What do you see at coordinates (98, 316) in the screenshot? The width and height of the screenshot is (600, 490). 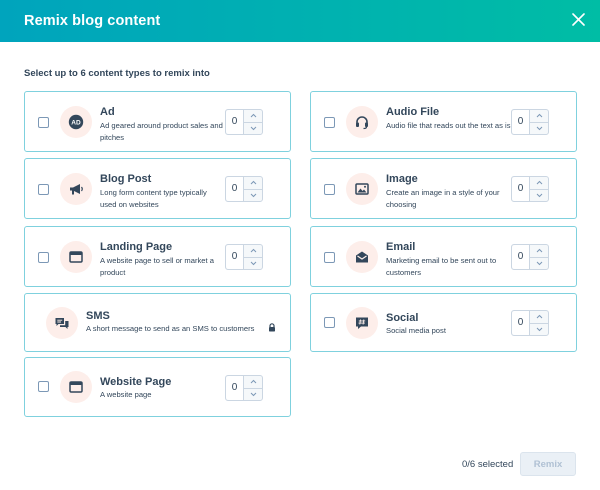 I see `content-type-title: SMS` at bounding box center [98, 316].